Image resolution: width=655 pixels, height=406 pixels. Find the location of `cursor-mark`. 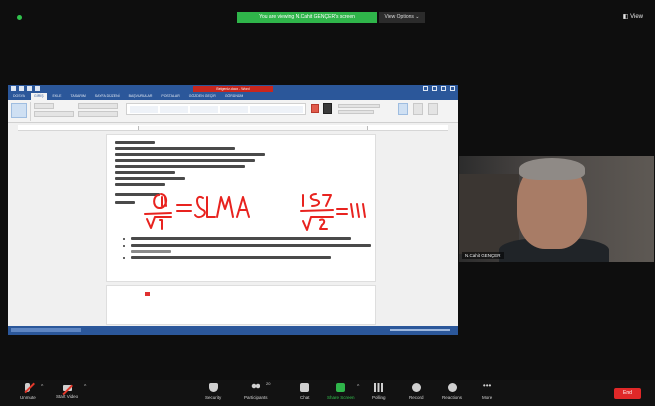

cursor-mark is located at coordinates (147, 294).